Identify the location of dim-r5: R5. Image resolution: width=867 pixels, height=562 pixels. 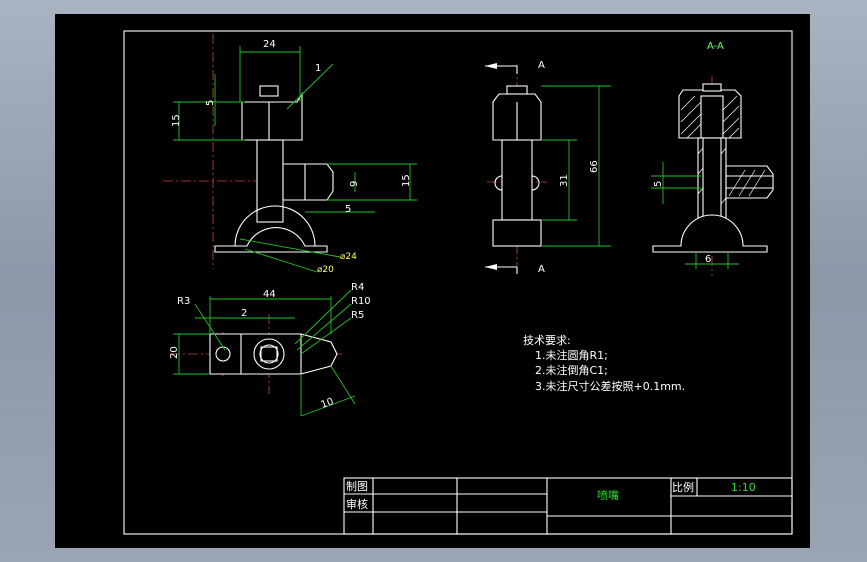
(357, 315).